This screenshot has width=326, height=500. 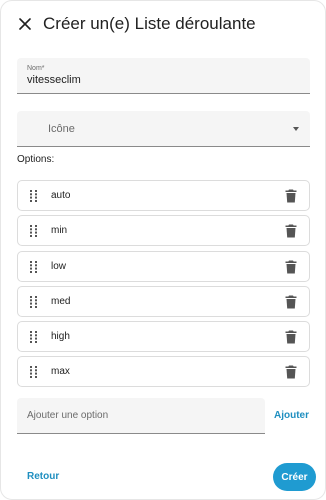 I want to click on create-button: Créer, so click(x=294, y=477).